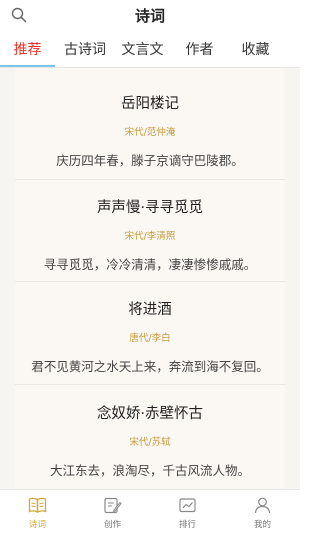  Describe the element at coordinates (150, 442) in the screenshot. I see `poem-author: 宋代/苏轼` at that location.